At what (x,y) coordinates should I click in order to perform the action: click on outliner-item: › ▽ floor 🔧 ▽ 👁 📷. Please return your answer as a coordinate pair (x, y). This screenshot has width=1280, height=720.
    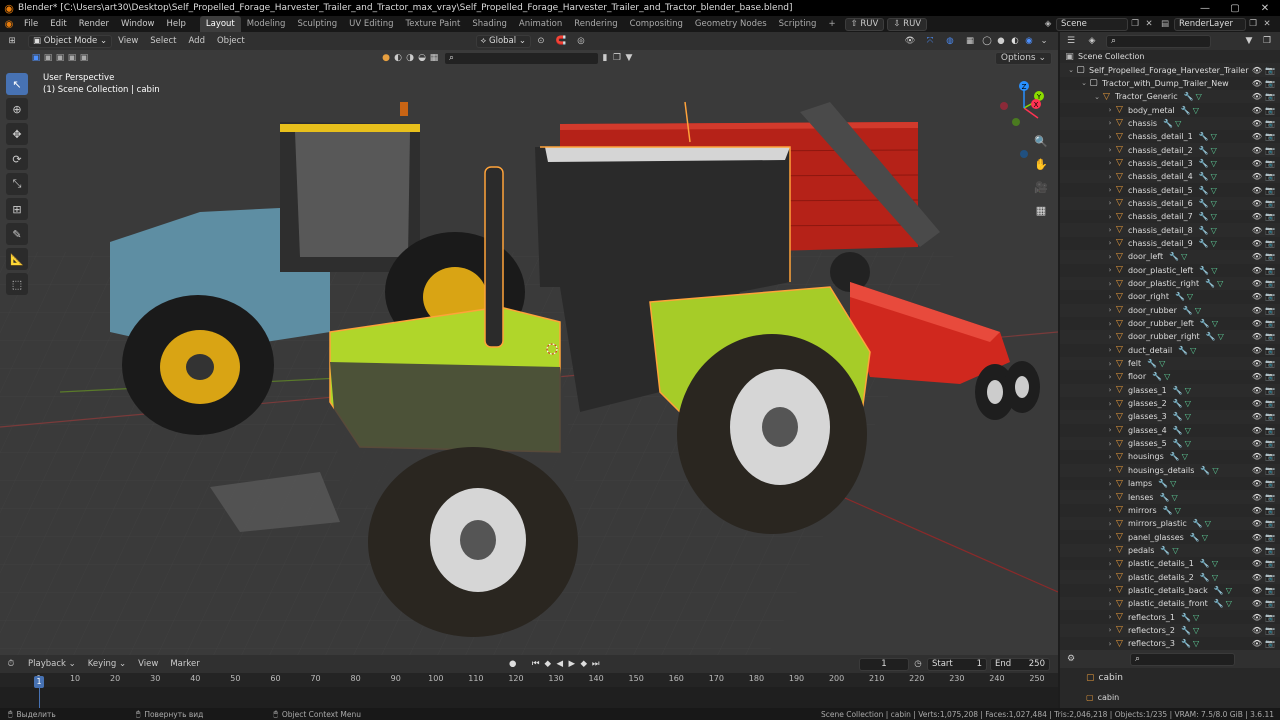
    Looking at the image, I should click on (1170, 376).